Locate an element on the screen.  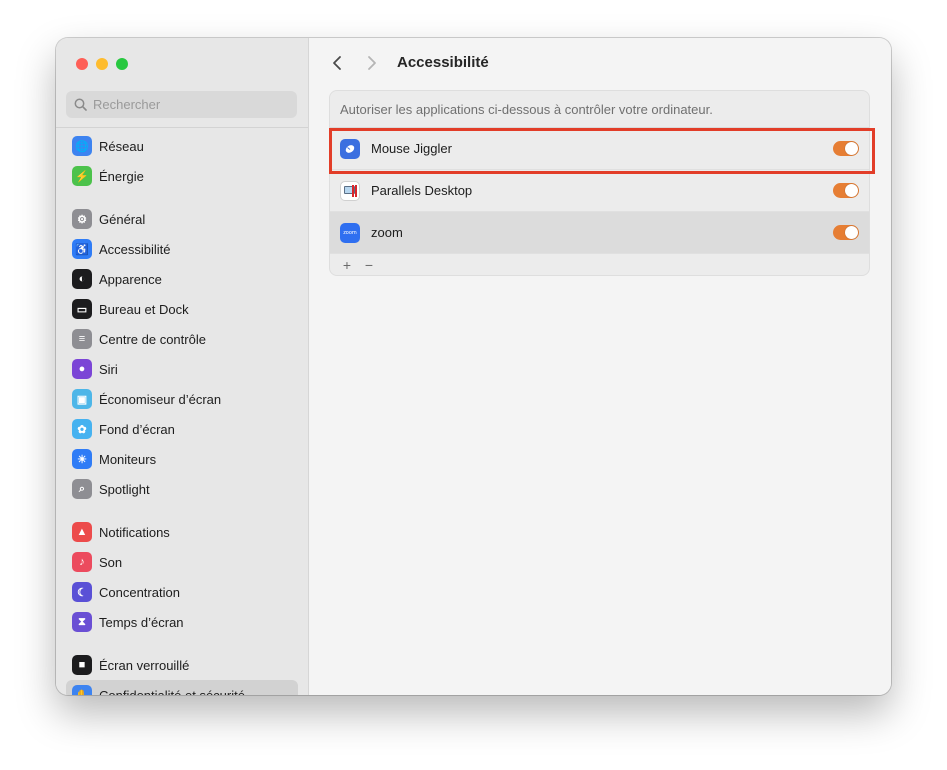
sidebar-item-label: Temps d’écran is located at coordinates (141, 622).